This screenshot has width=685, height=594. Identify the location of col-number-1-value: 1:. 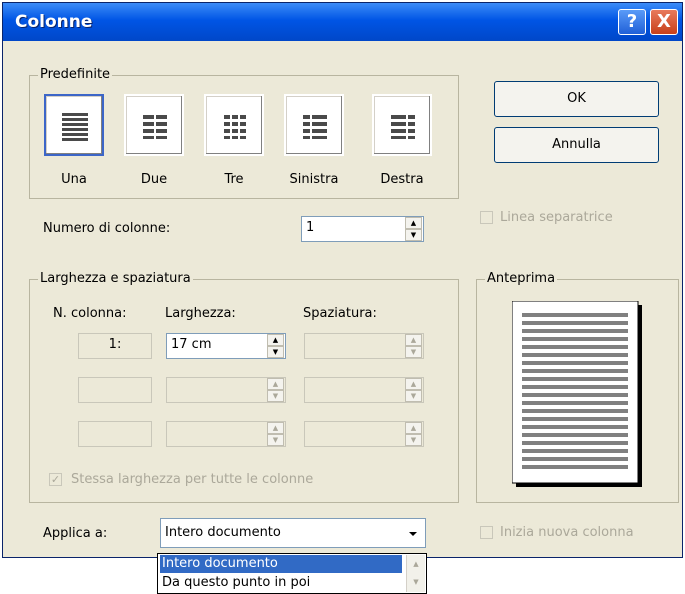
(115, 344).